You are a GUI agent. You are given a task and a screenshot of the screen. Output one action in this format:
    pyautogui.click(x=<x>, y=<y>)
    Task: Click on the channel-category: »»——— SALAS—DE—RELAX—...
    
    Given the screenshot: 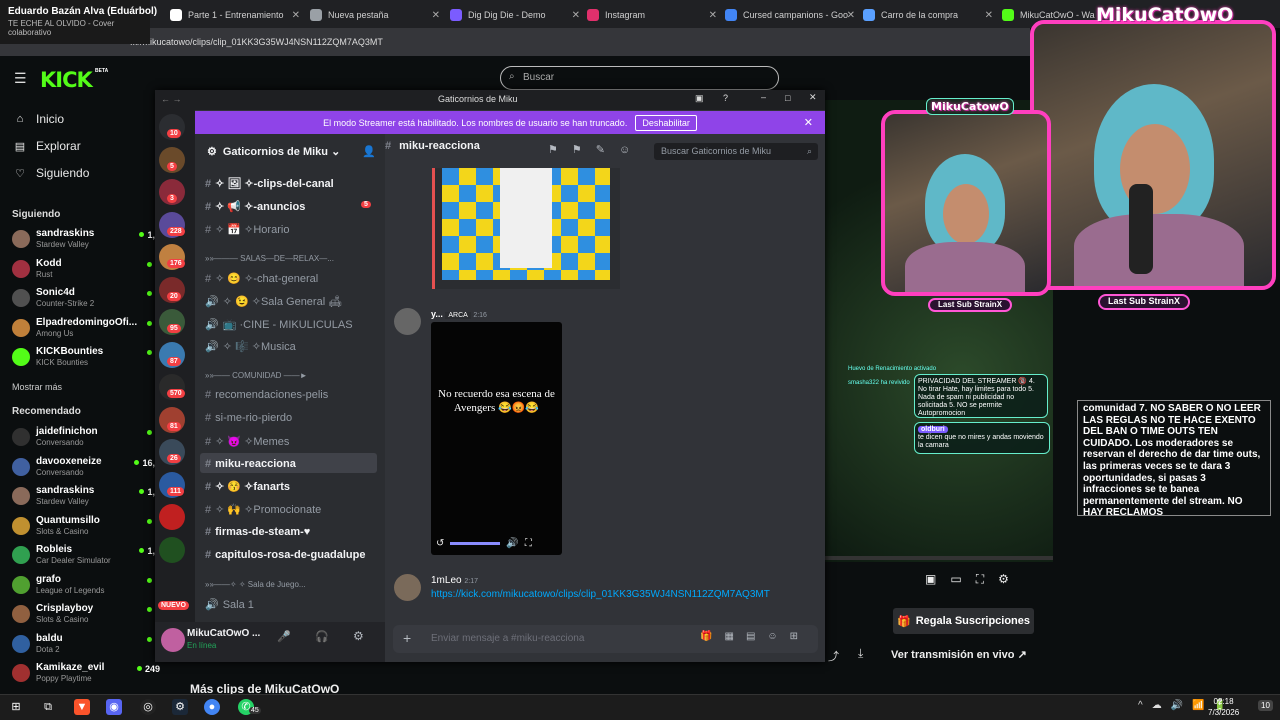 What is the action you would take?
    pyautogui.click(x=269, y=258)
    